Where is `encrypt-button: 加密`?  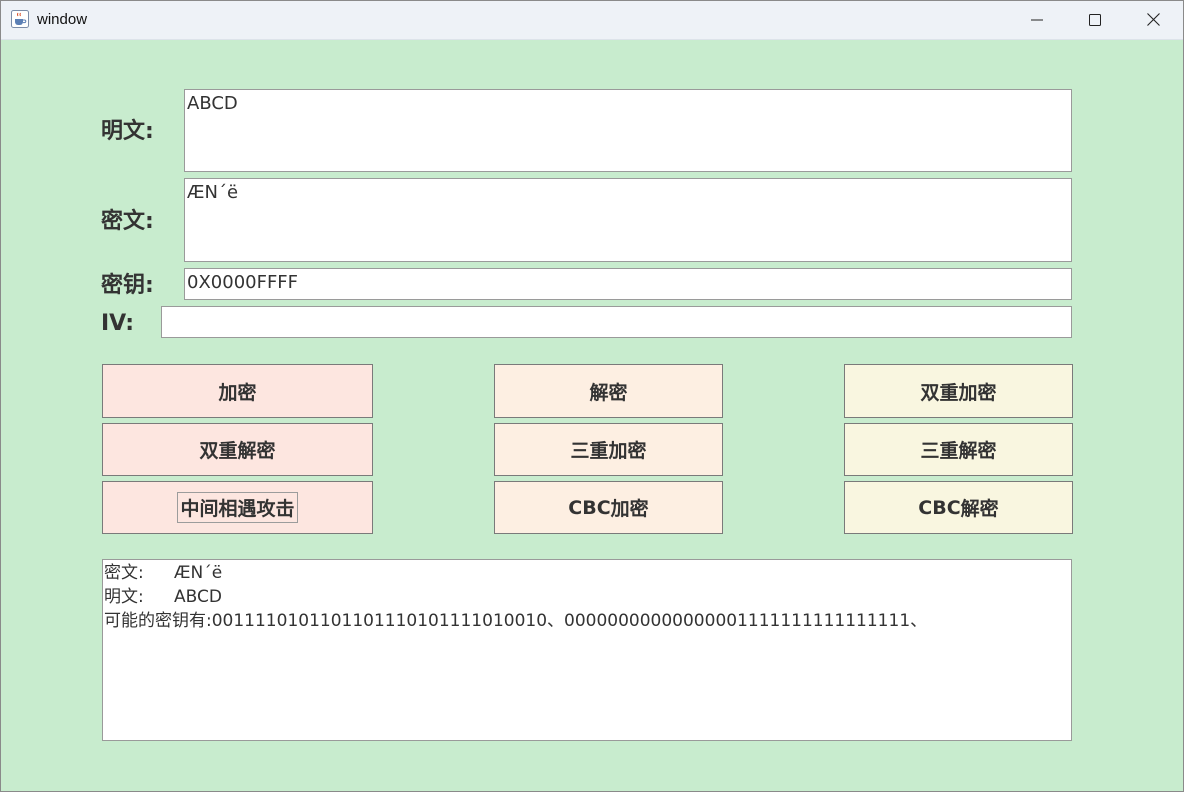 encrypt-button: 加密 is located at coordinates (237, 391).